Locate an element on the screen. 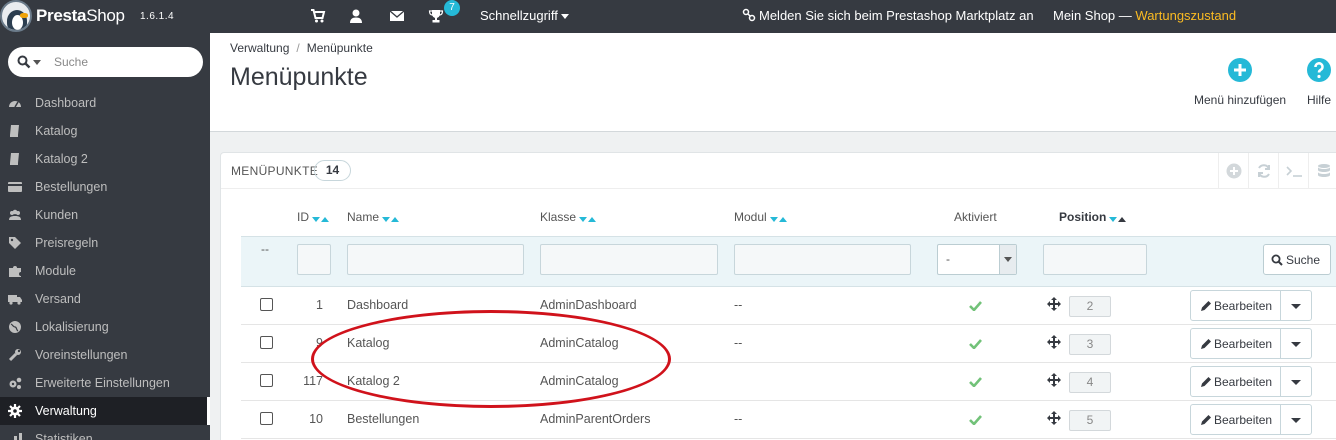 The image size is (1336, 440). maintenance-status: Wartungszustand is located at coordinates (1185, 15).